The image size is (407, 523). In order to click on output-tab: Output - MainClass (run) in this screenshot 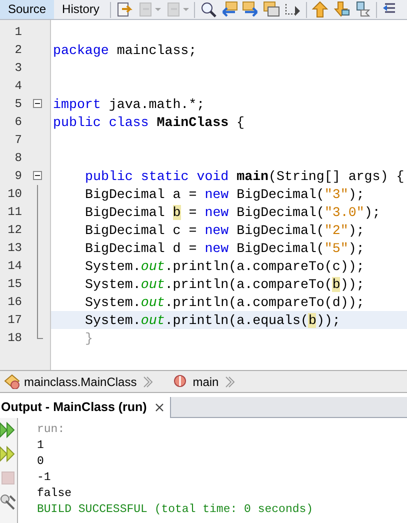, I will do `click(85, 407)`.